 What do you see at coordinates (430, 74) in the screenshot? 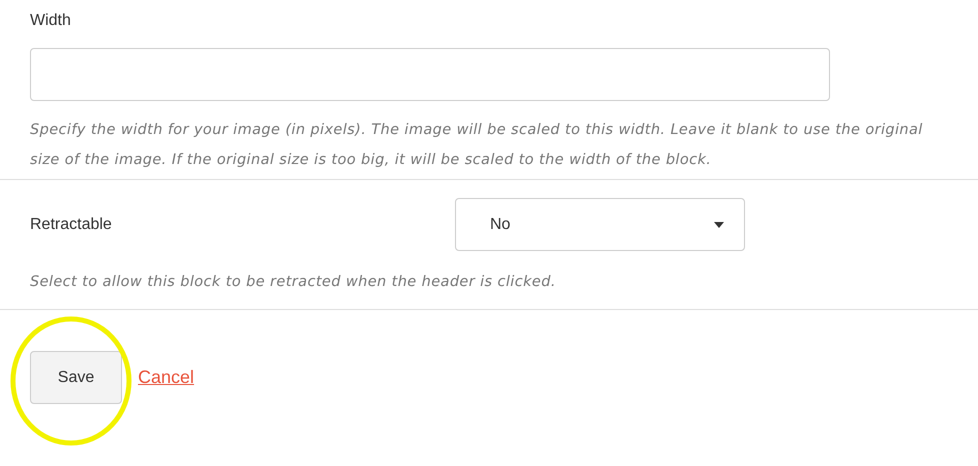
I see `width-input-field` at bounding box center [430, 74].